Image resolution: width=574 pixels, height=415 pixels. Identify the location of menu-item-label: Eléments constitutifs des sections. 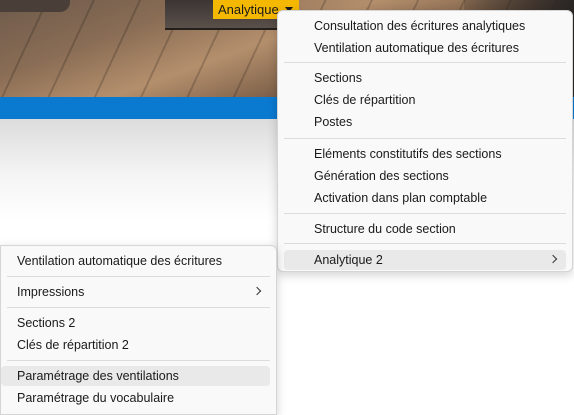
(408, 154).